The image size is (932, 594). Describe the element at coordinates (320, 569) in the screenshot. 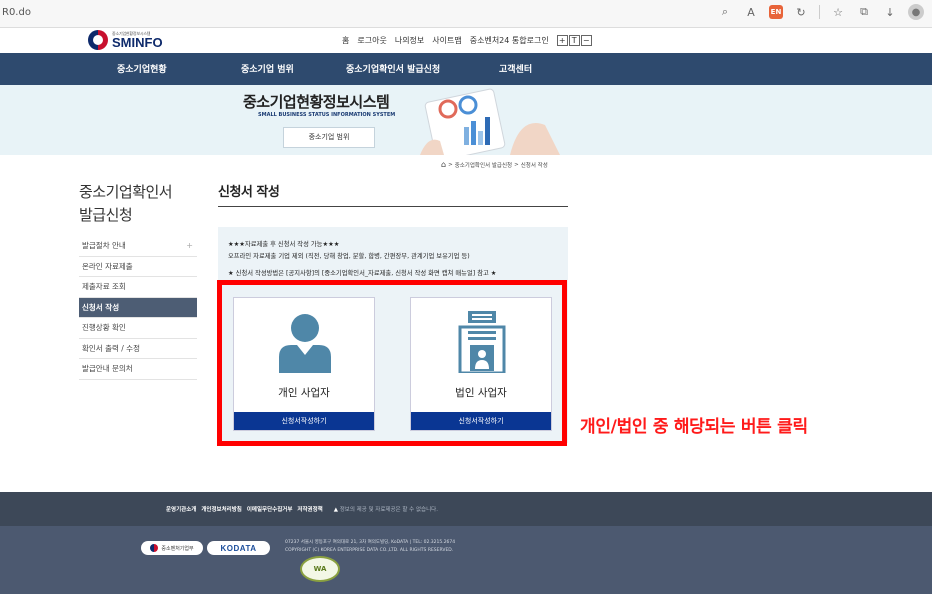

I see `web-accessibility-badge: WA` at that location.